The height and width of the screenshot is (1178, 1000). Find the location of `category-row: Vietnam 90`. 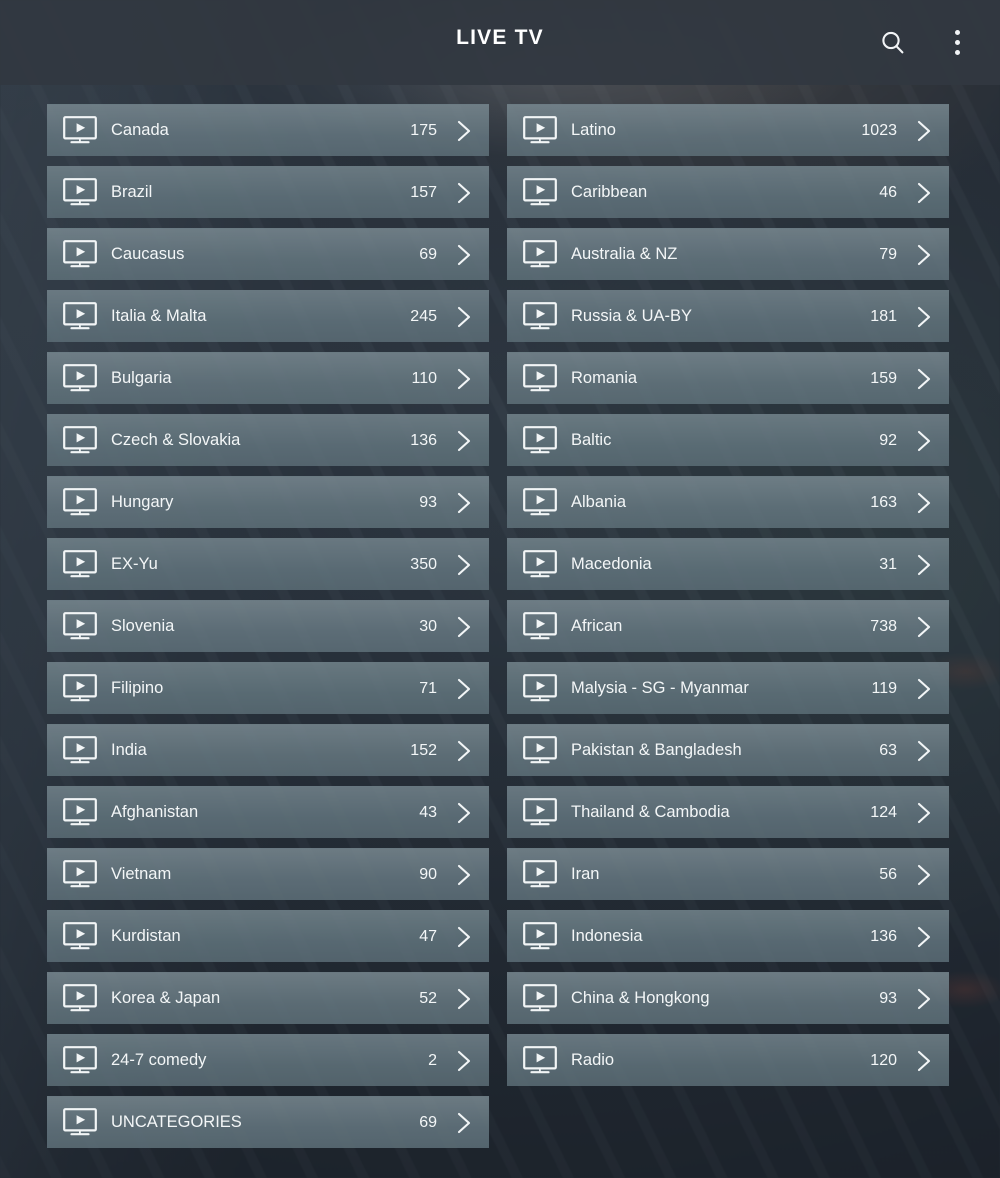

category-row: Vietnam 90 is located at coordinates (268, 874).